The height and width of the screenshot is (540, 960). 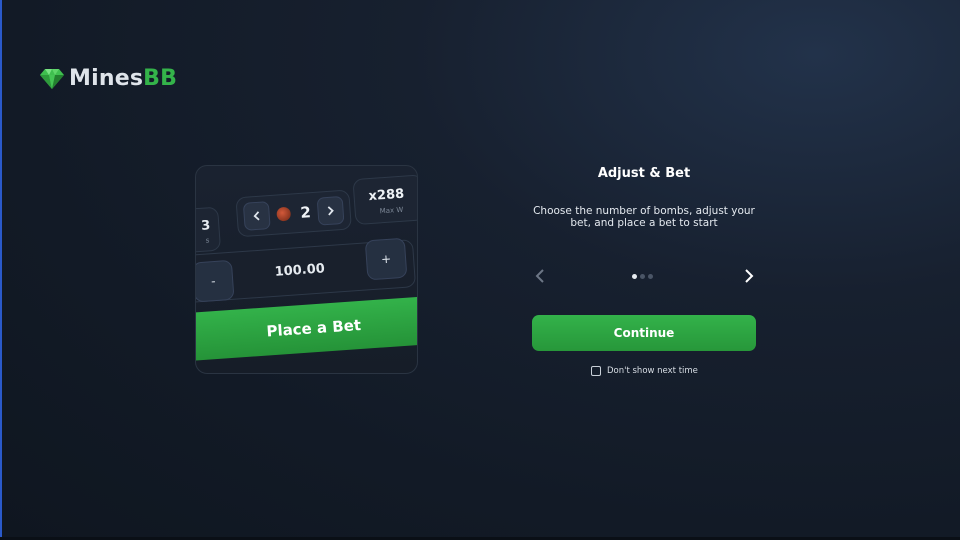 I want to click on dont-show-next-time-option: Don't show next time, so click(x=644, y=371).